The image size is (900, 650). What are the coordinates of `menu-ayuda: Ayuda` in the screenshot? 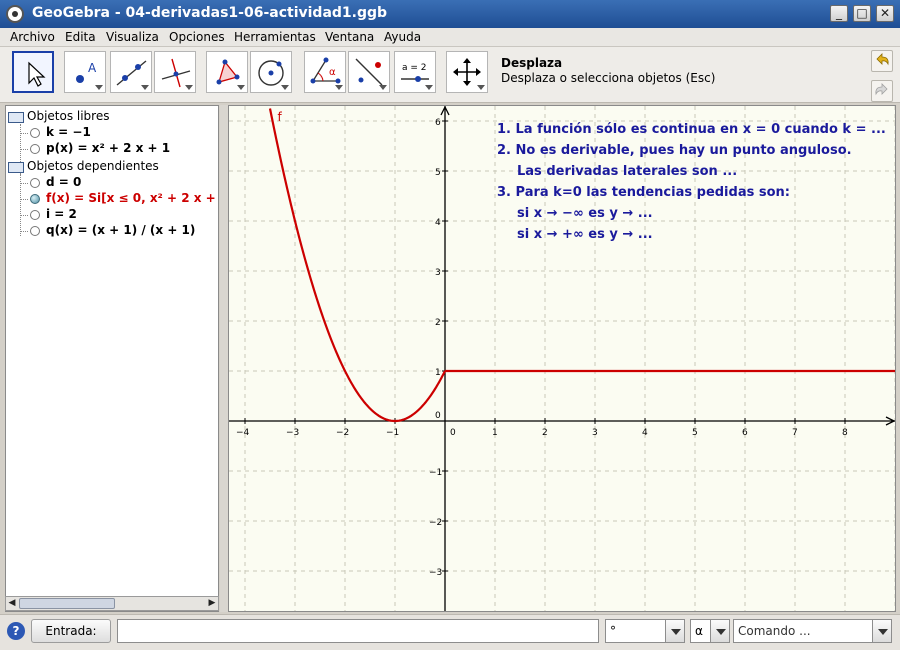 It's located at (402, 37).